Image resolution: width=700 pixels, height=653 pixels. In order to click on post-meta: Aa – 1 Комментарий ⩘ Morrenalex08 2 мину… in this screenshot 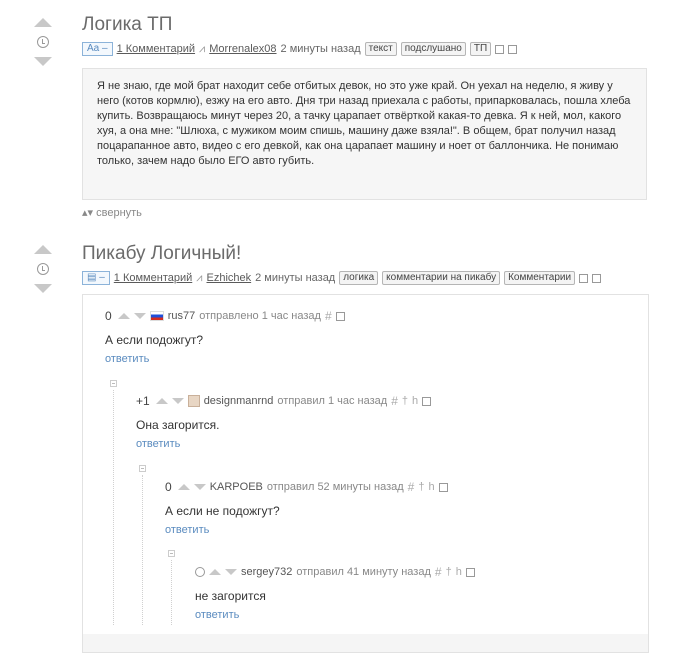, I will do `click(301, 49)`.